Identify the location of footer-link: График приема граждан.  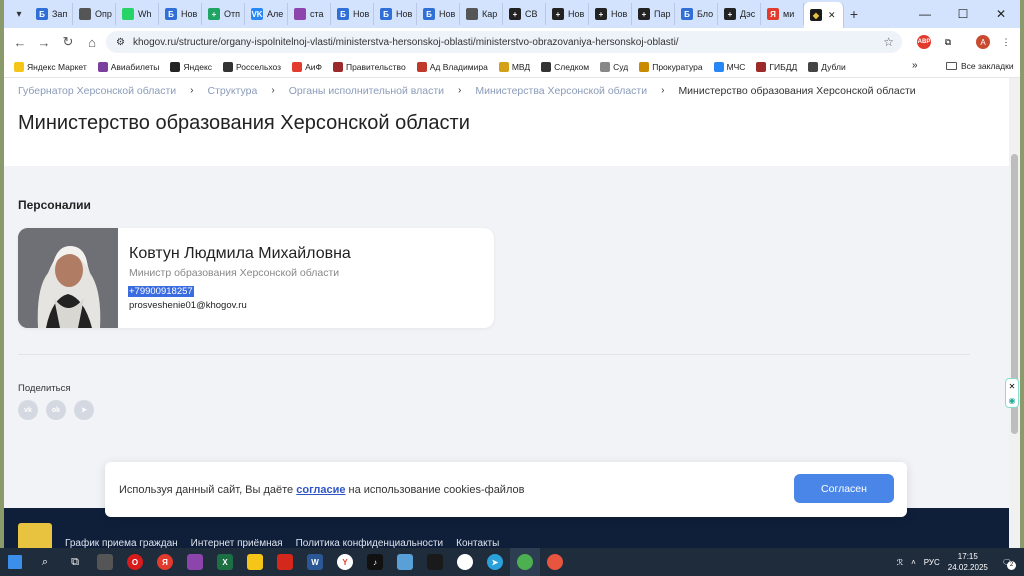
(121, 543).